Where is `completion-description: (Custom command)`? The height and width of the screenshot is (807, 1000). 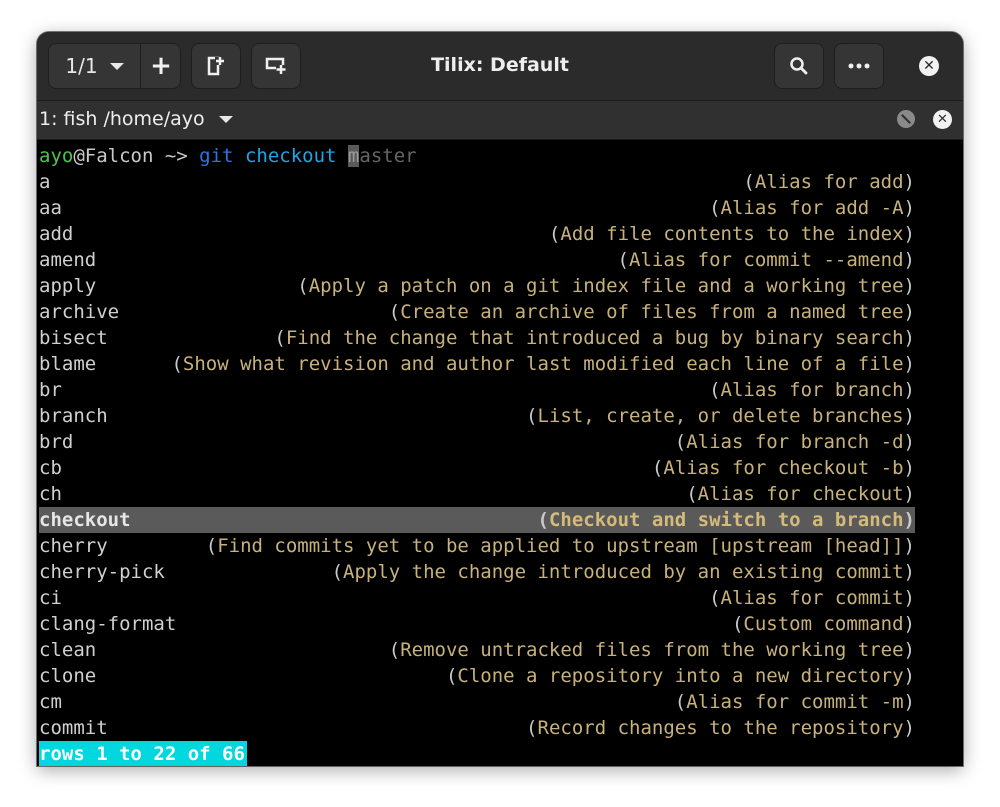 completion-description: (Custom command) is located at coordinates (823, 624).